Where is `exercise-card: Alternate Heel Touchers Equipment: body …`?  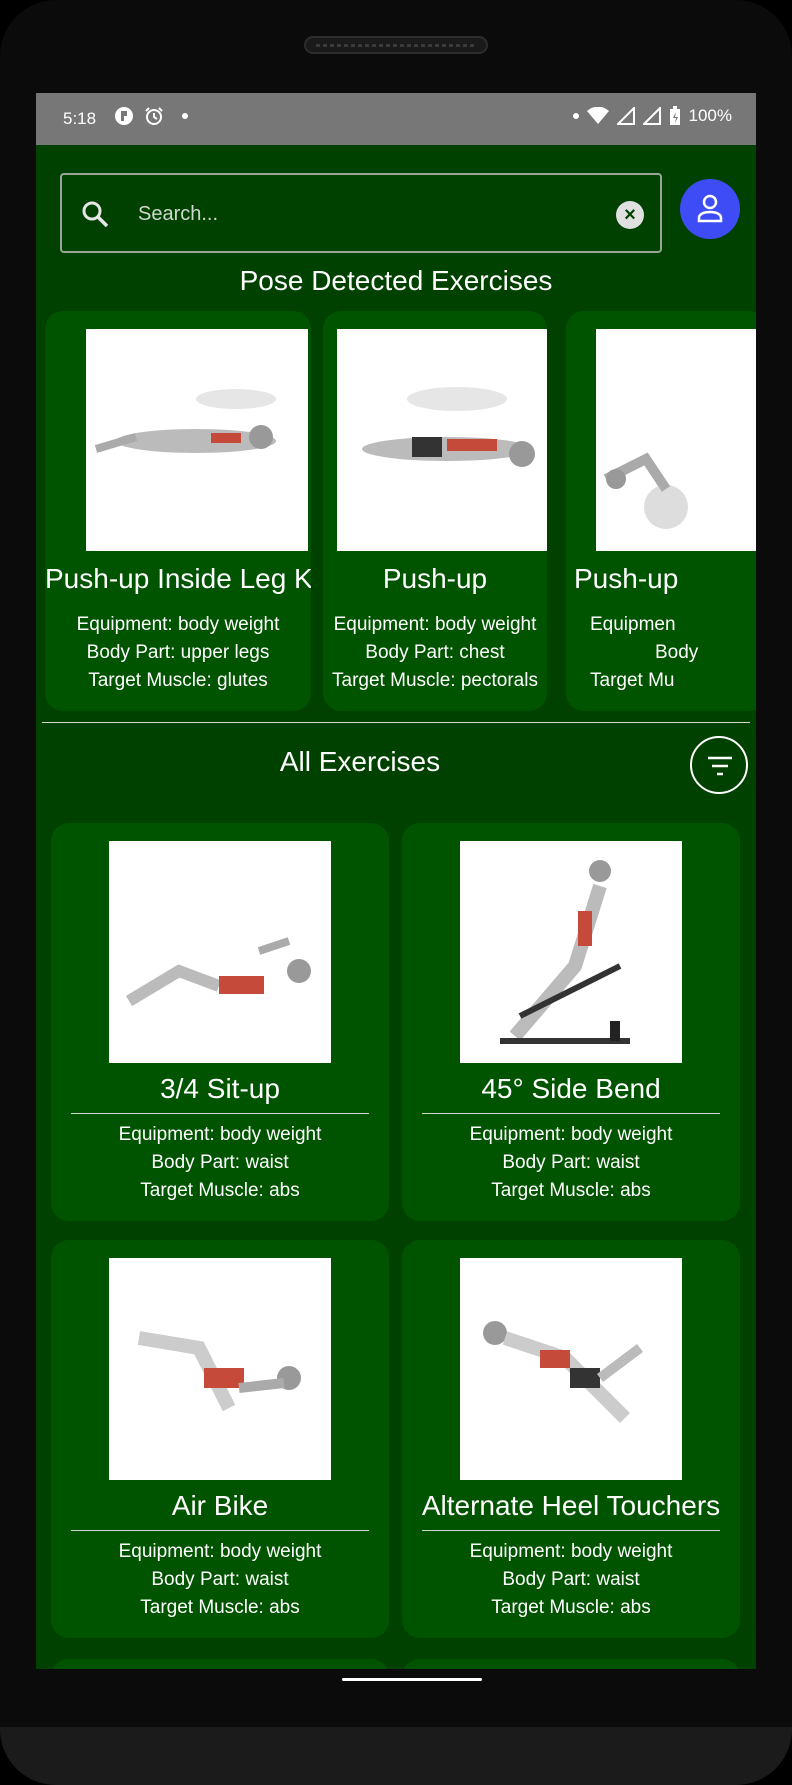 exercise-card: Alternate Heel Touchers Equipment: body … is located at coordinates (571, 1439).